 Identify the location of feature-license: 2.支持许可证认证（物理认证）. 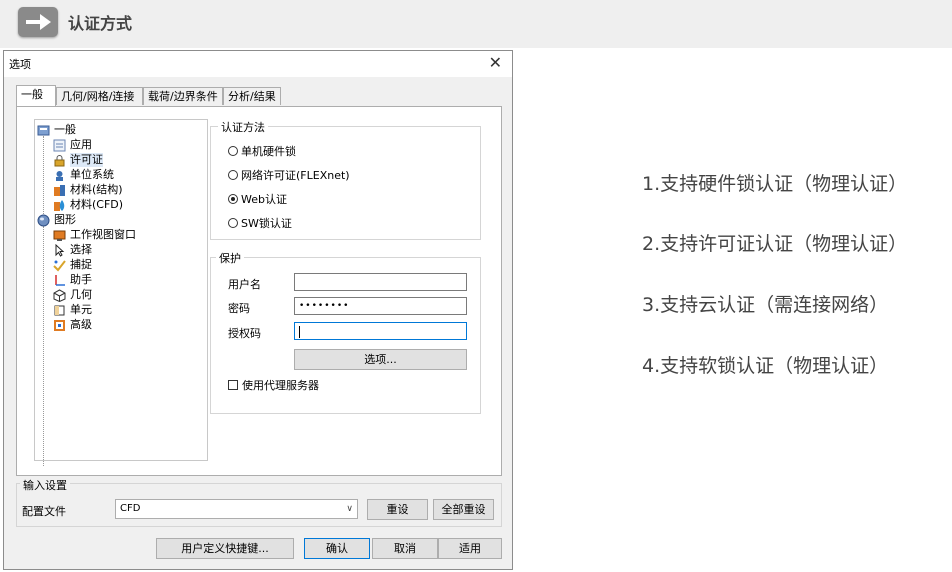
(775, 244).